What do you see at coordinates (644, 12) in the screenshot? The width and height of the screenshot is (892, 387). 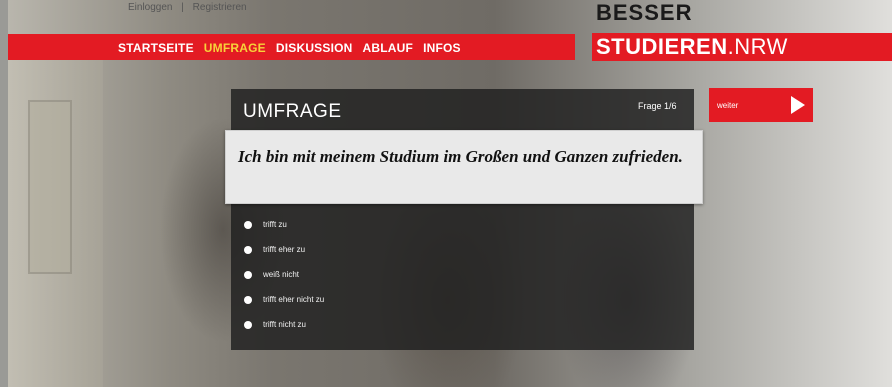 I see `logo-line-1: BESSER` at bounding box center [644, 12].